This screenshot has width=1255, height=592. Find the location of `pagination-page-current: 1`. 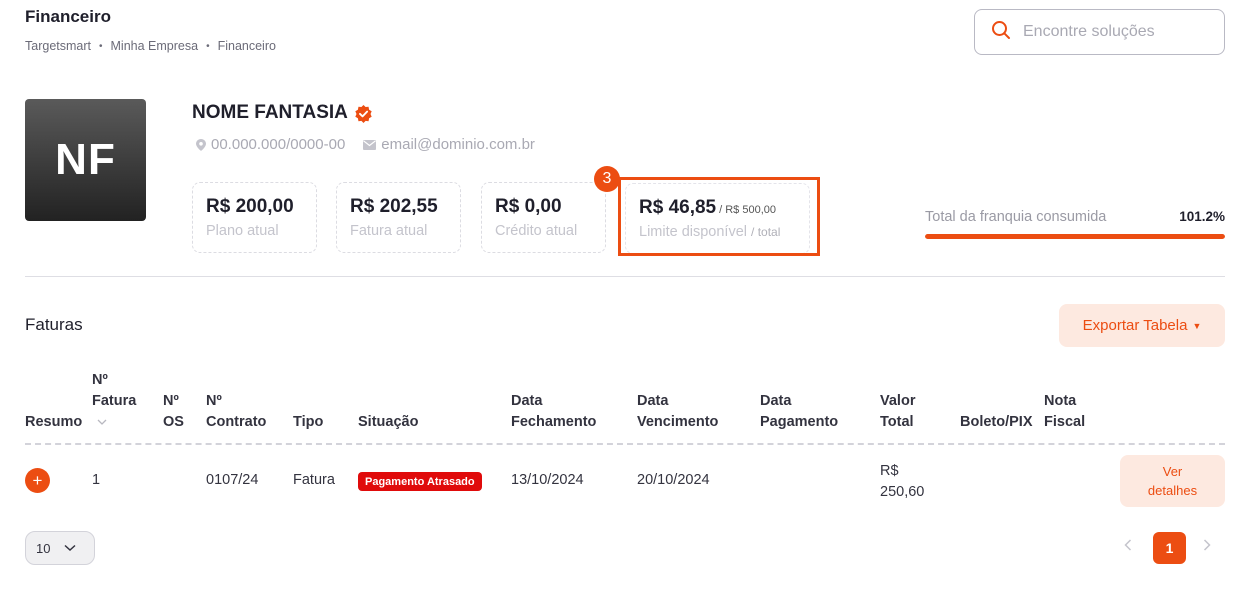

pagination-page-current: 1 is located at coordinates (1169, 548).